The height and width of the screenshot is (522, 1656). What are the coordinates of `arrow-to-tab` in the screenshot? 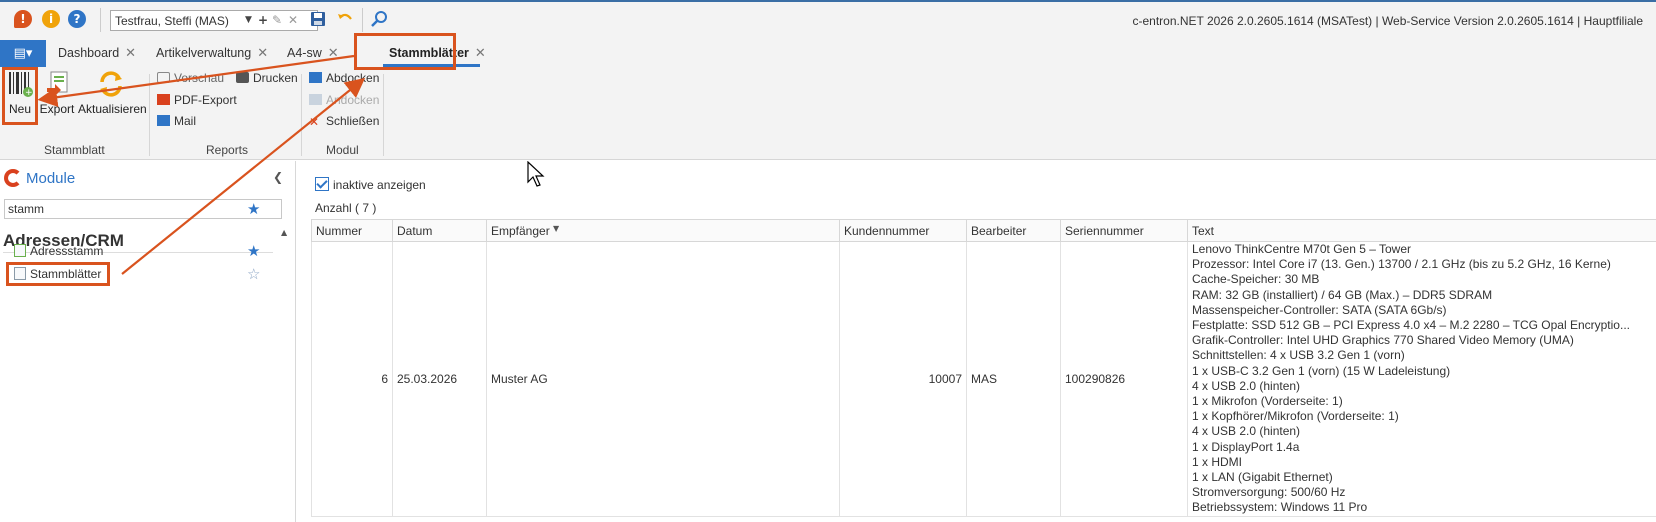 It's located at (243, 176).